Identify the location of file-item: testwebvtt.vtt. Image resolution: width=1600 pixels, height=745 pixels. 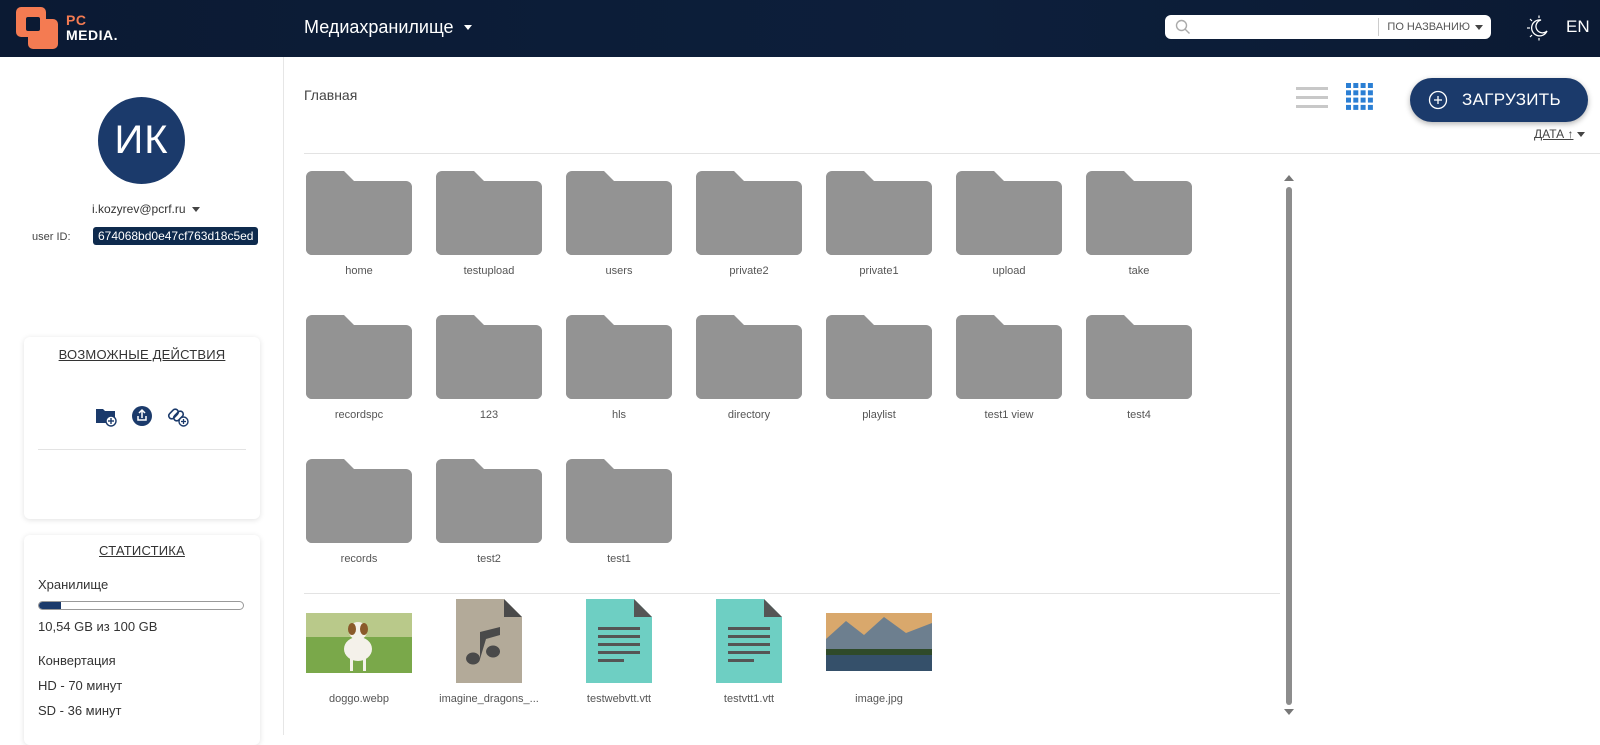
(619, 652).